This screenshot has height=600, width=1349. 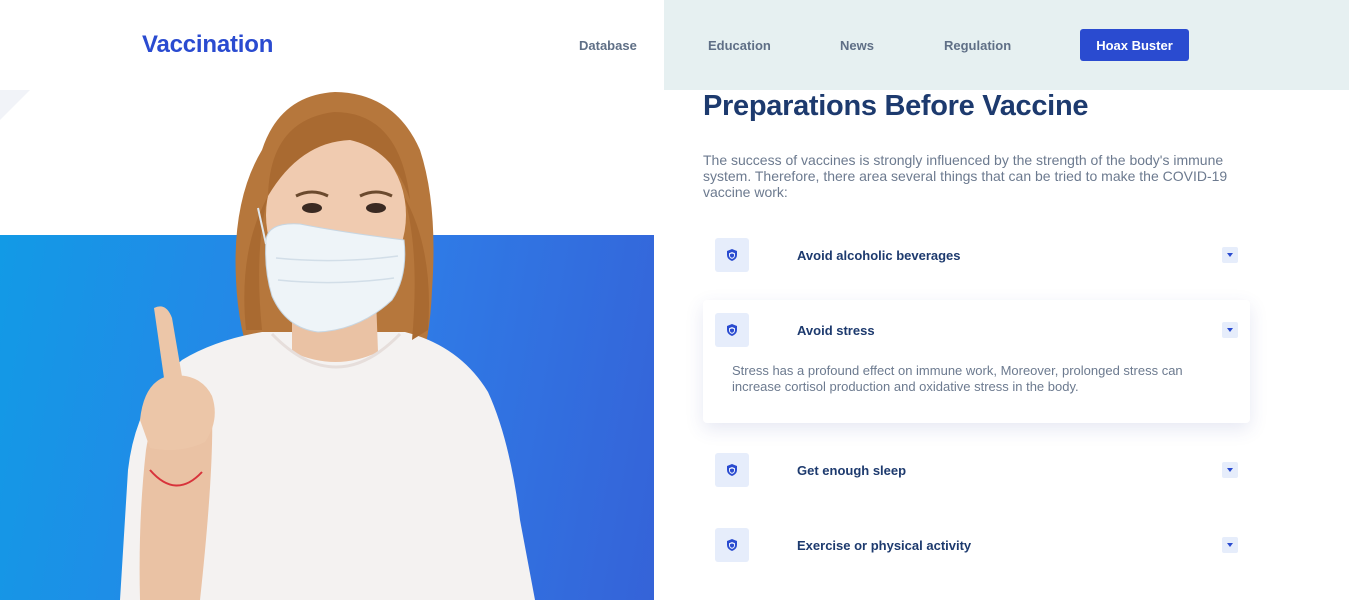 What do you see at coordinates (1134, 45) in the screenshot?
I see `hoax-buster-button: Hoax Buster` at bounding box center [1134, 45].